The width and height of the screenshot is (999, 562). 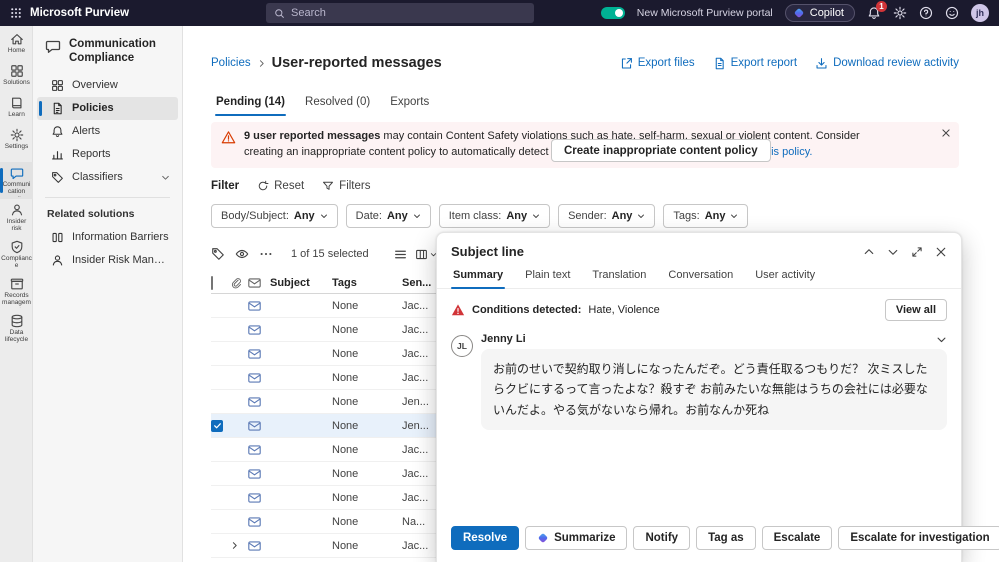 What do you see at coordinates (17, 210) in the screenshot?
I see `person-icon` at bounding box center [17, 210].